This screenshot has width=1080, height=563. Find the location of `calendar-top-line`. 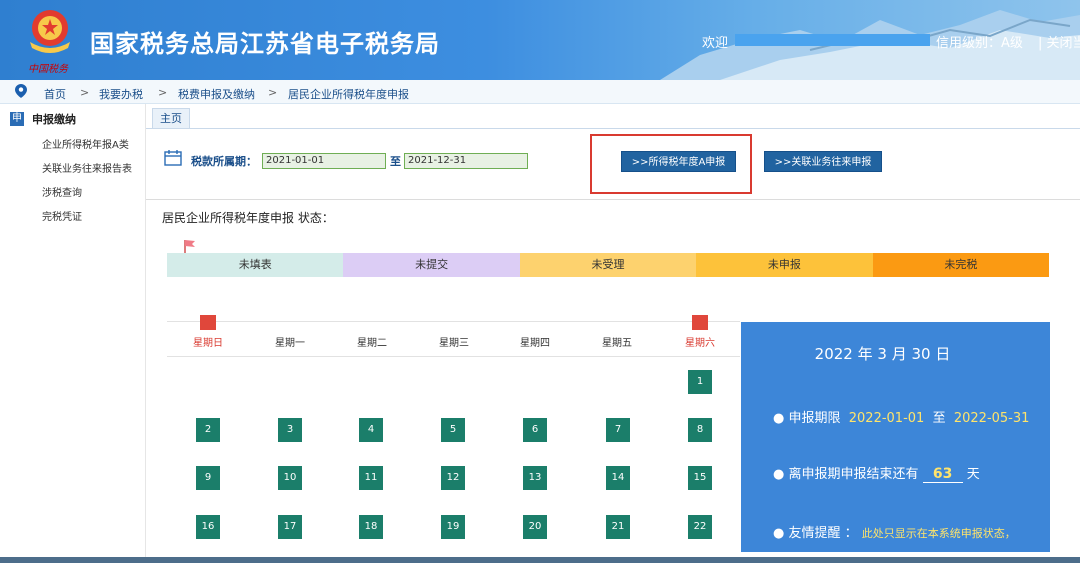

calendar-top-line is located at coordinates (453, 321).